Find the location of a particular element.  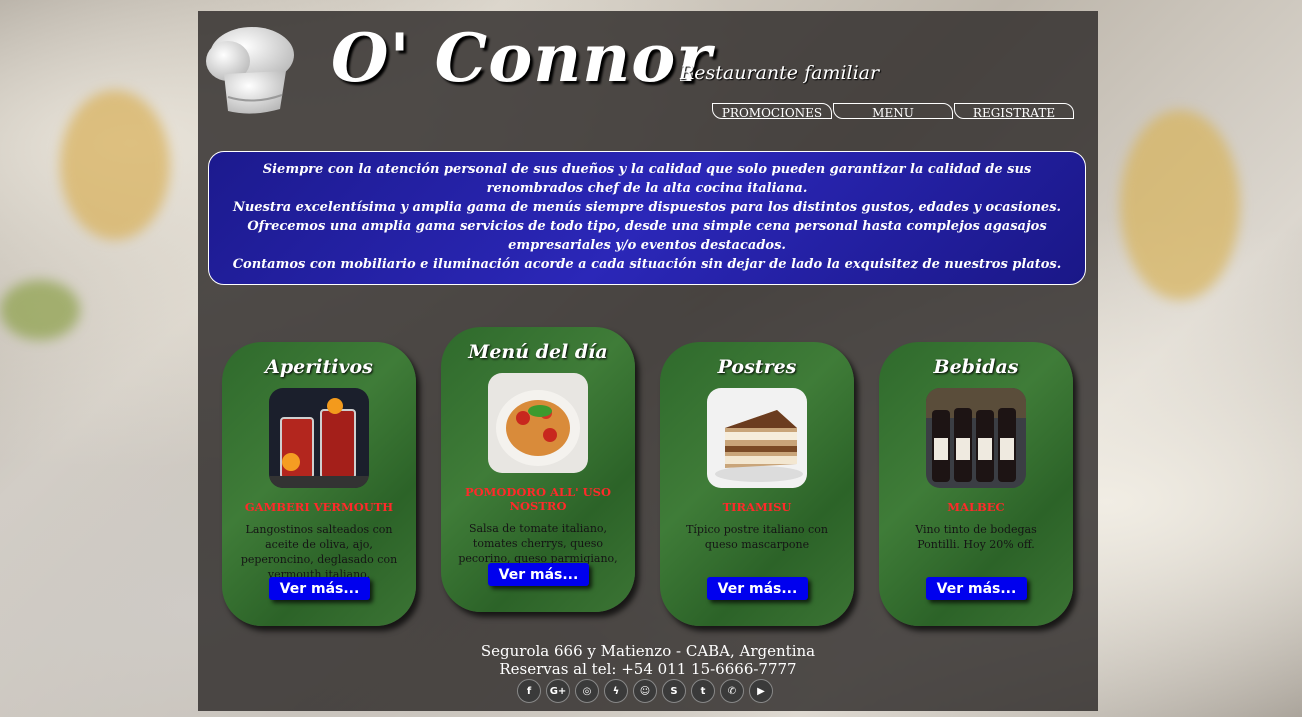

chef-hat-logo is located at coordinates (250, 70).